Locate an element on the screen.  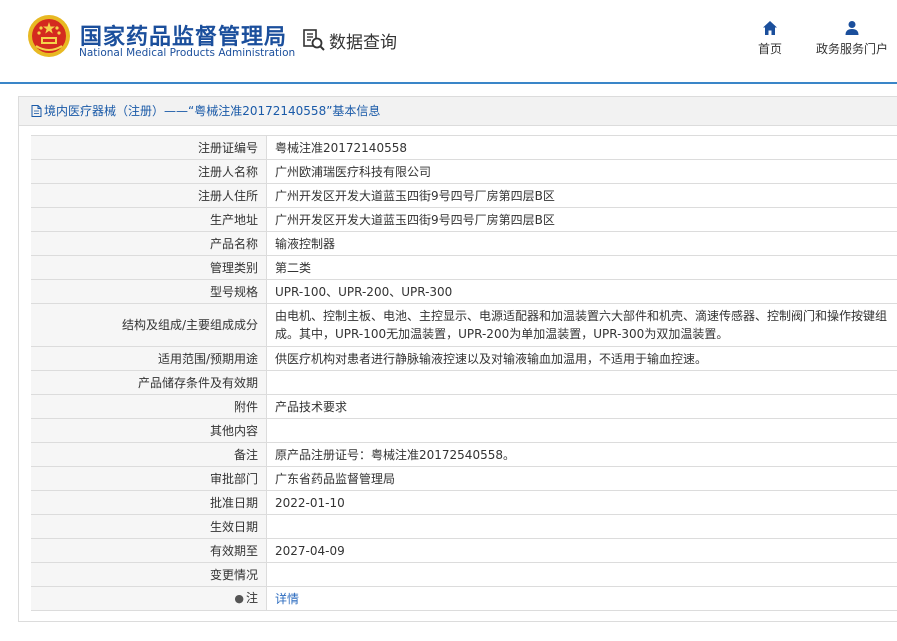
row-value: 第二类 is located at coordinates (581, 267).